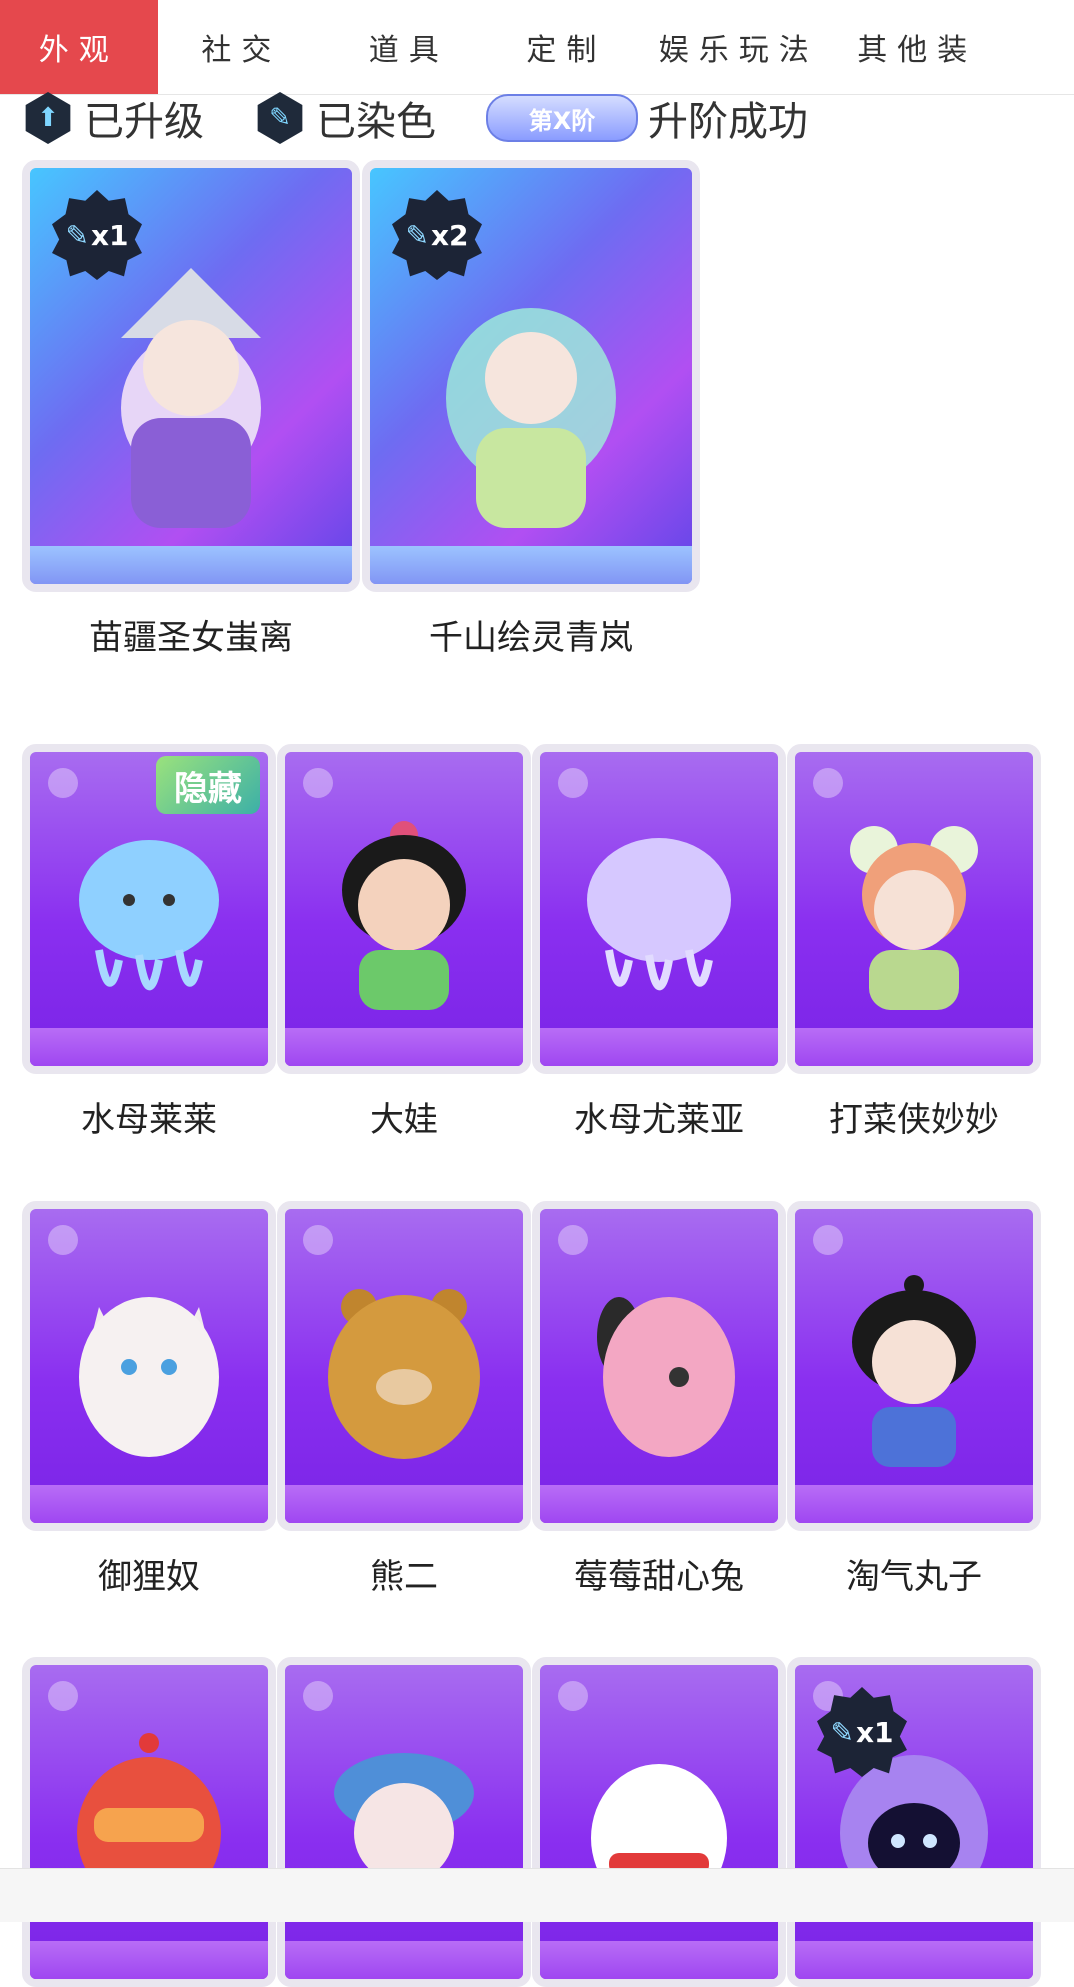  Describe the element at coordinates (567, 47) in the screenshot. I see `tab-custom: 定制` at that location.